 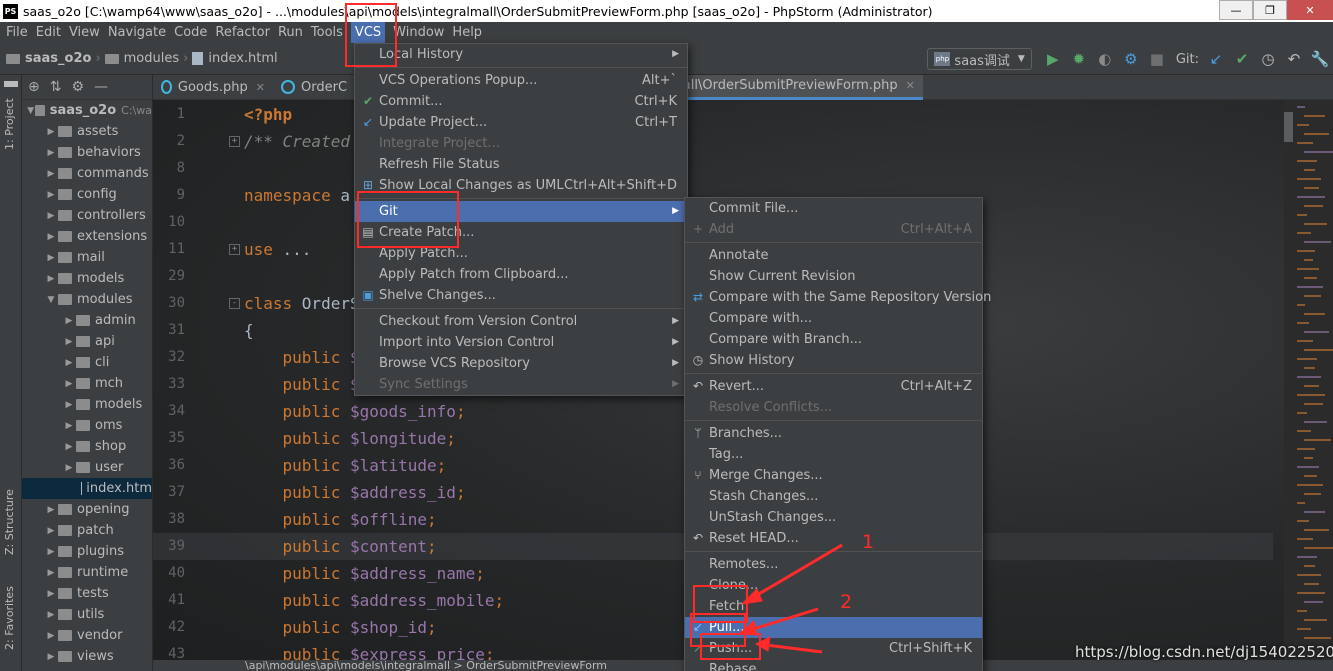 What do you see at coordinates (137, 32) in the screenshot?
I see `menu-navigate: Navigate` at bounding box center [137, 32].